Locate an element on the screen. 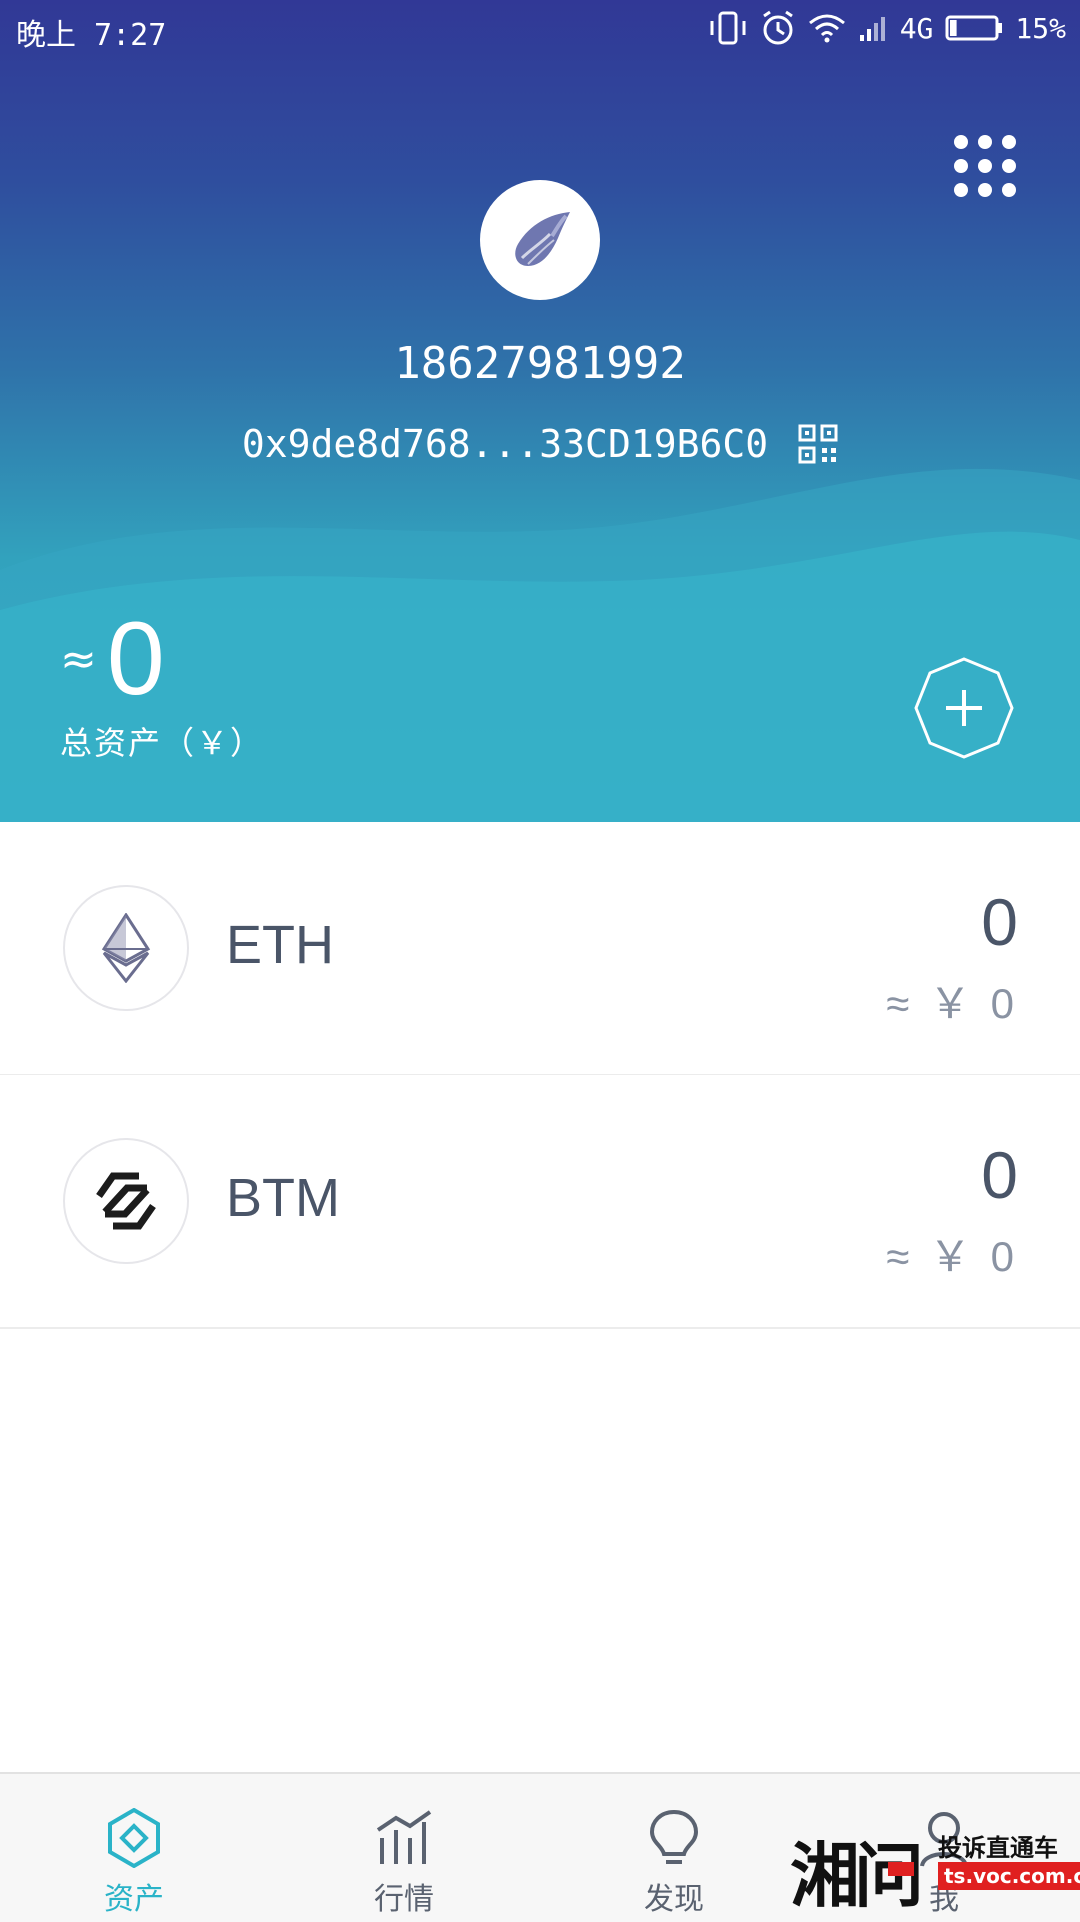  tab-label: 行情 is located at coordinates (404, 1899).